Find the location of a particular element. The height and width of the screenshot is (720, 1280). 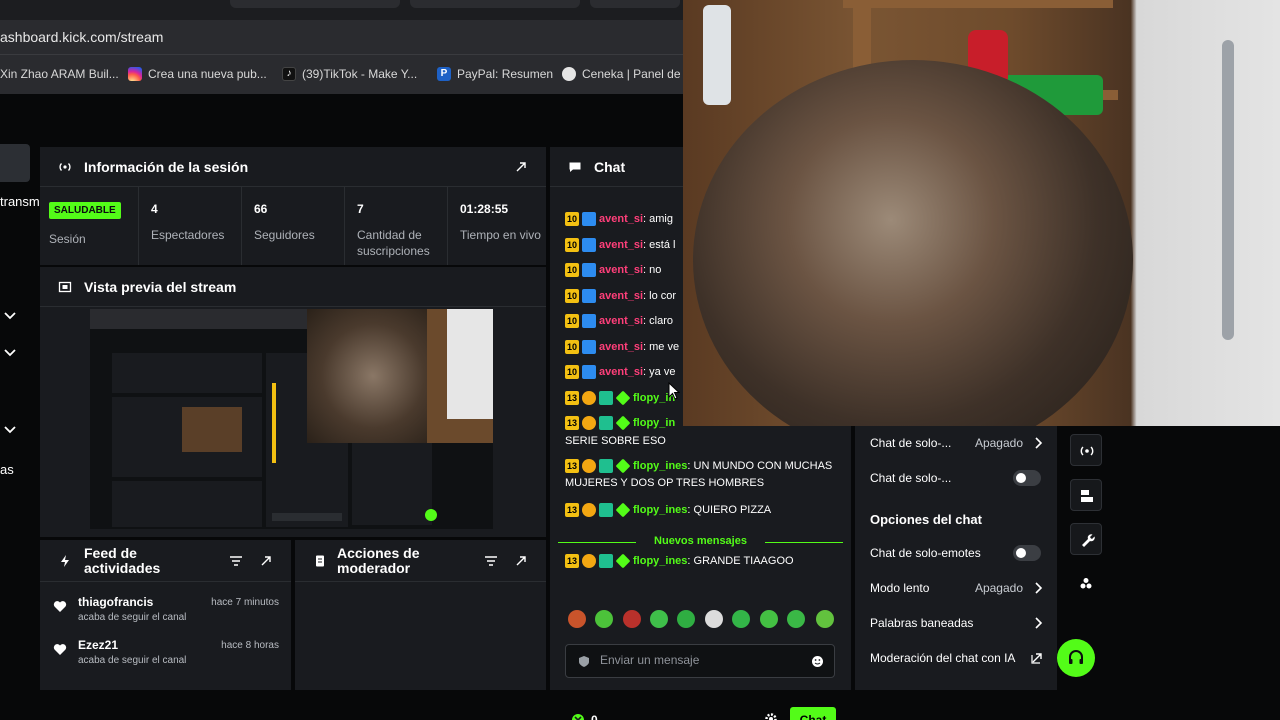

preview-session-thumb is located at coordinates (187, 373).